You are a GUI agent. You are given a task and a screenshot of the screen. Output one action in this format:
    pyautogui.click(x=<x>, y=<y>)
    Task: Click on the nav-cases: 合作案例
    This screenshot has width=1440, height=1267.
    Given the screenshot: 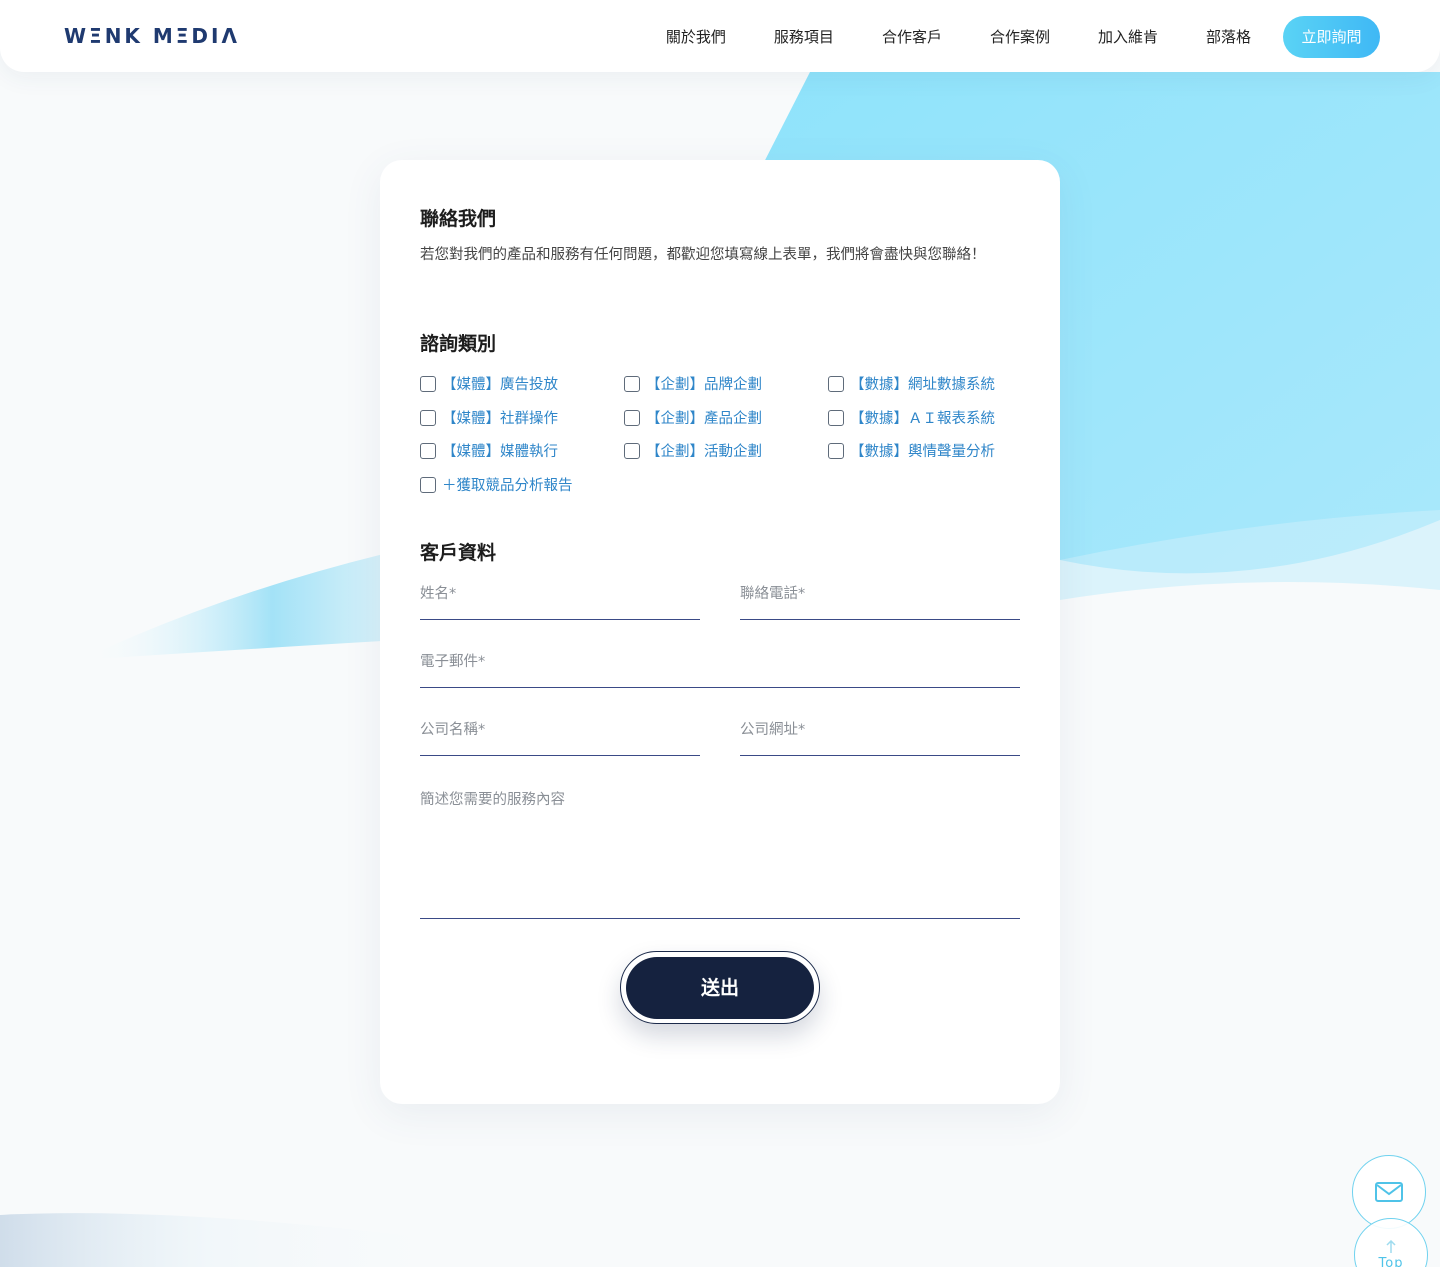 What is the action you would take?
    pyautogui.click(x=1020, y=37)
    